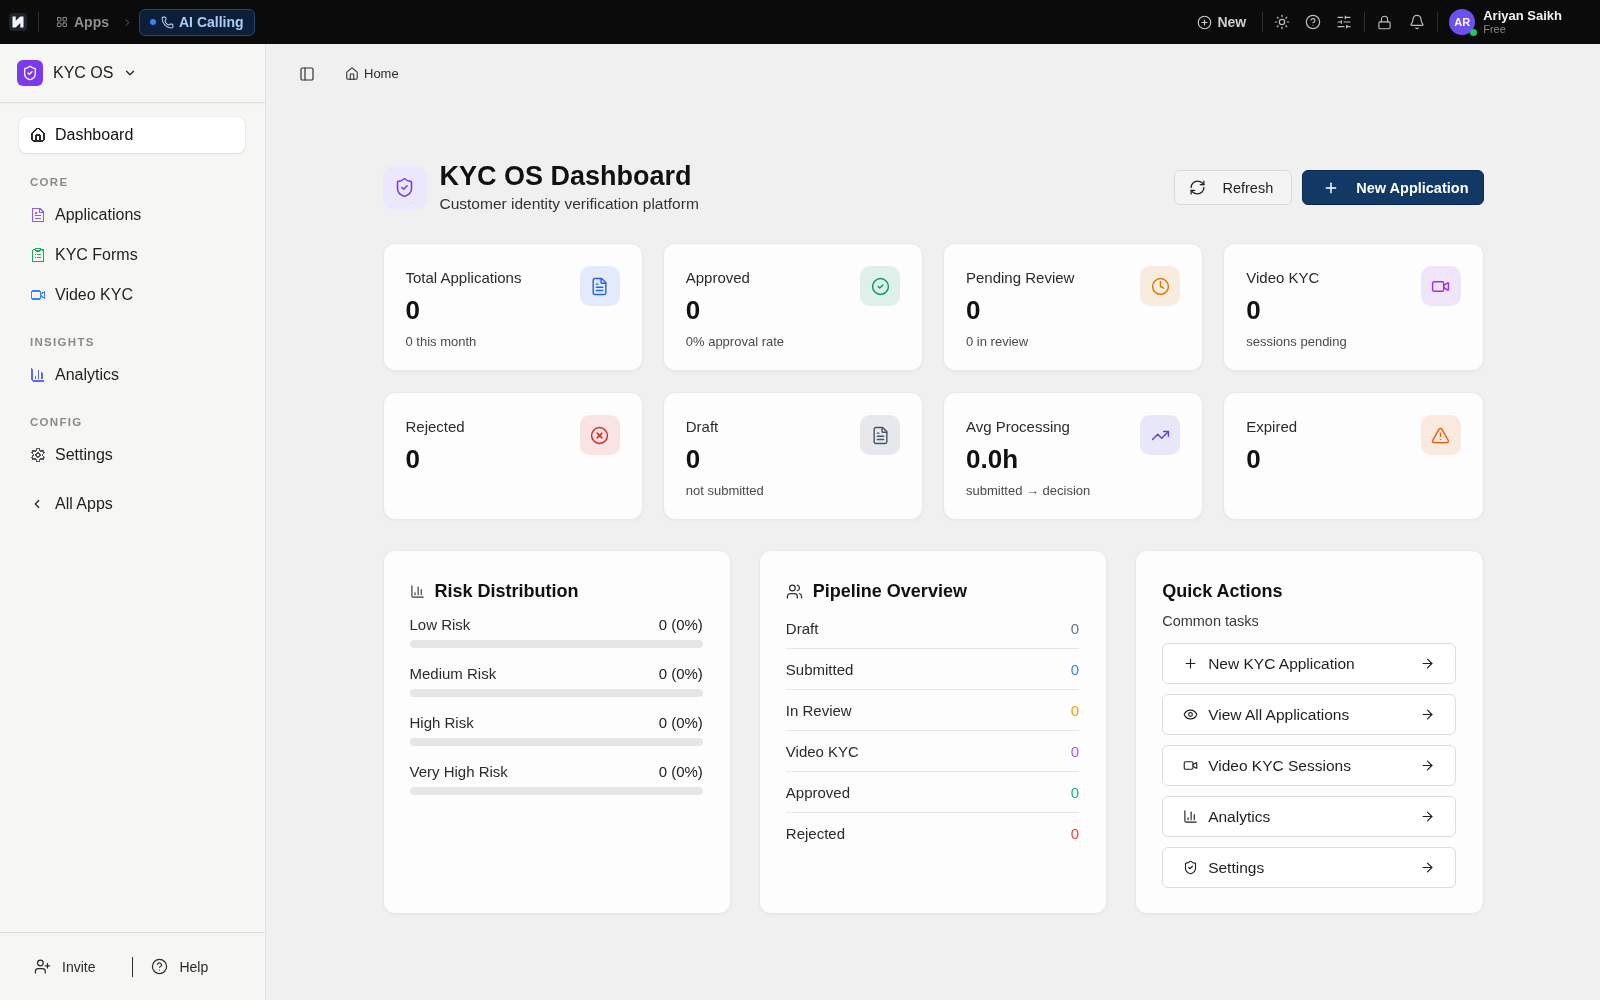  Describe the element at coordinates (77, 73) in the screenshot. I see `workspace-switcher: KYC OS` at that location.